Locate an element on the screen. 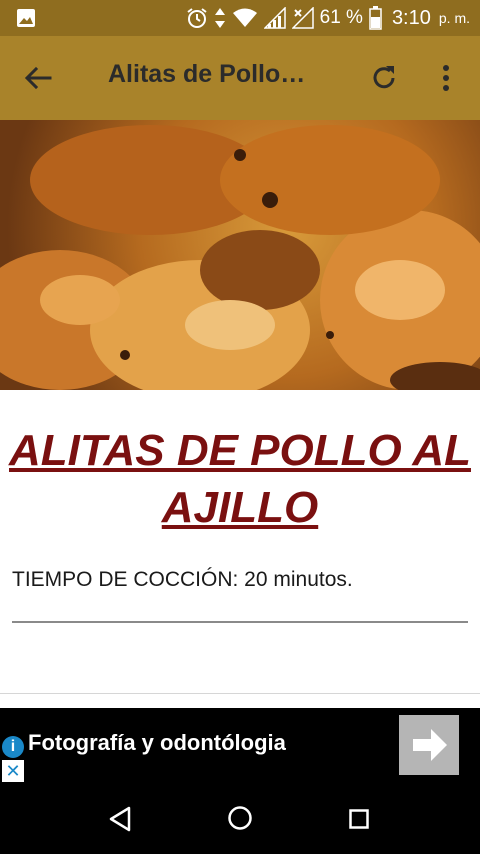  recipe-title-line2: AJILLO is located at coordinates (240, 507).